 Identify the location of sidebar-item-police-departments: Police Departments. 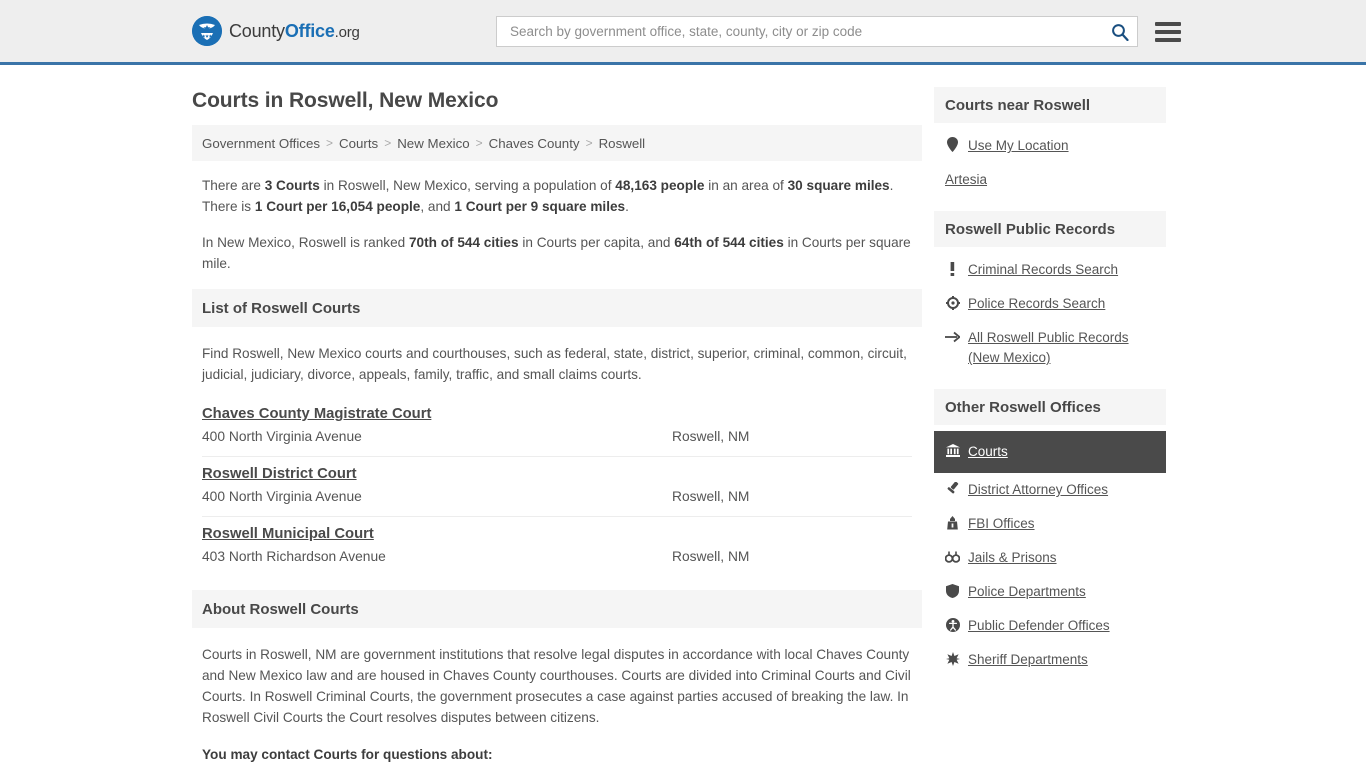
(1050, 592).